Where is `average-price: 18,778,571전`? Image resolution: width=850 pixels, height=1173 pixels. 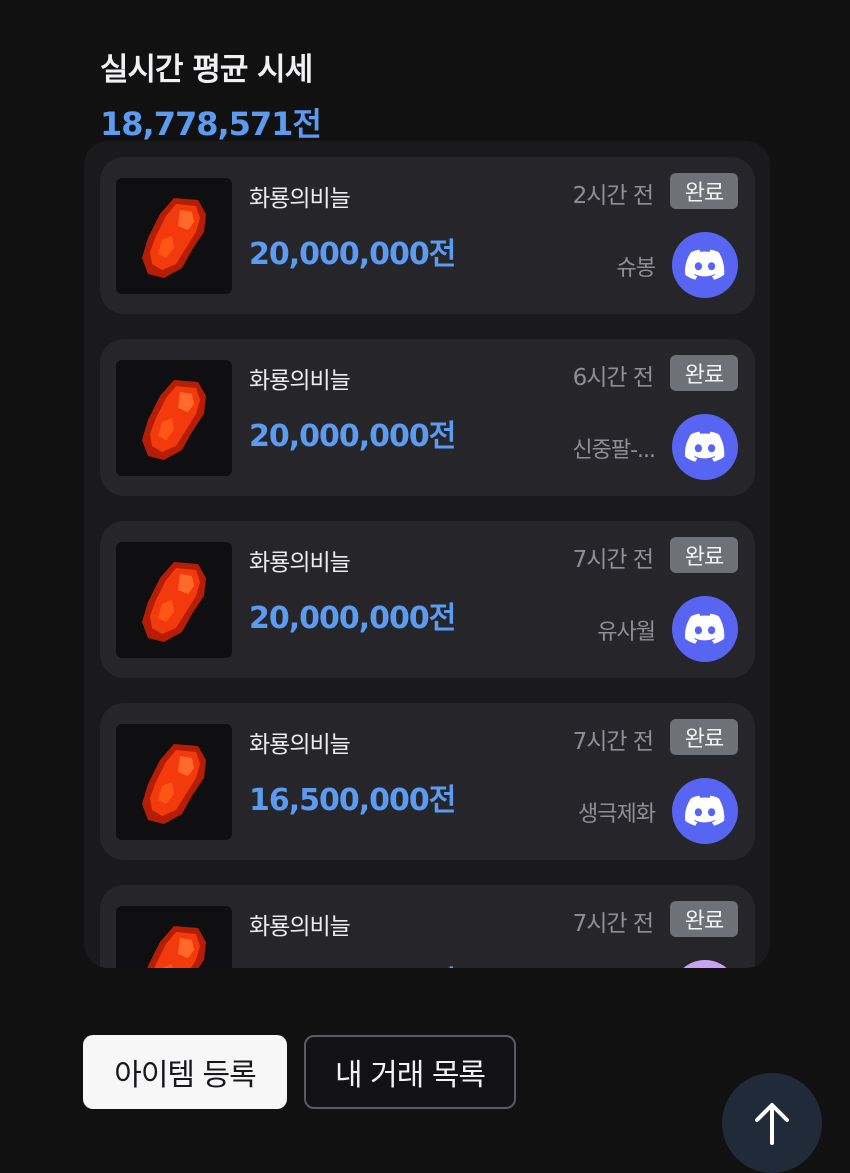
average-price: 18,778,571전 is located at coordinates (211, 124).